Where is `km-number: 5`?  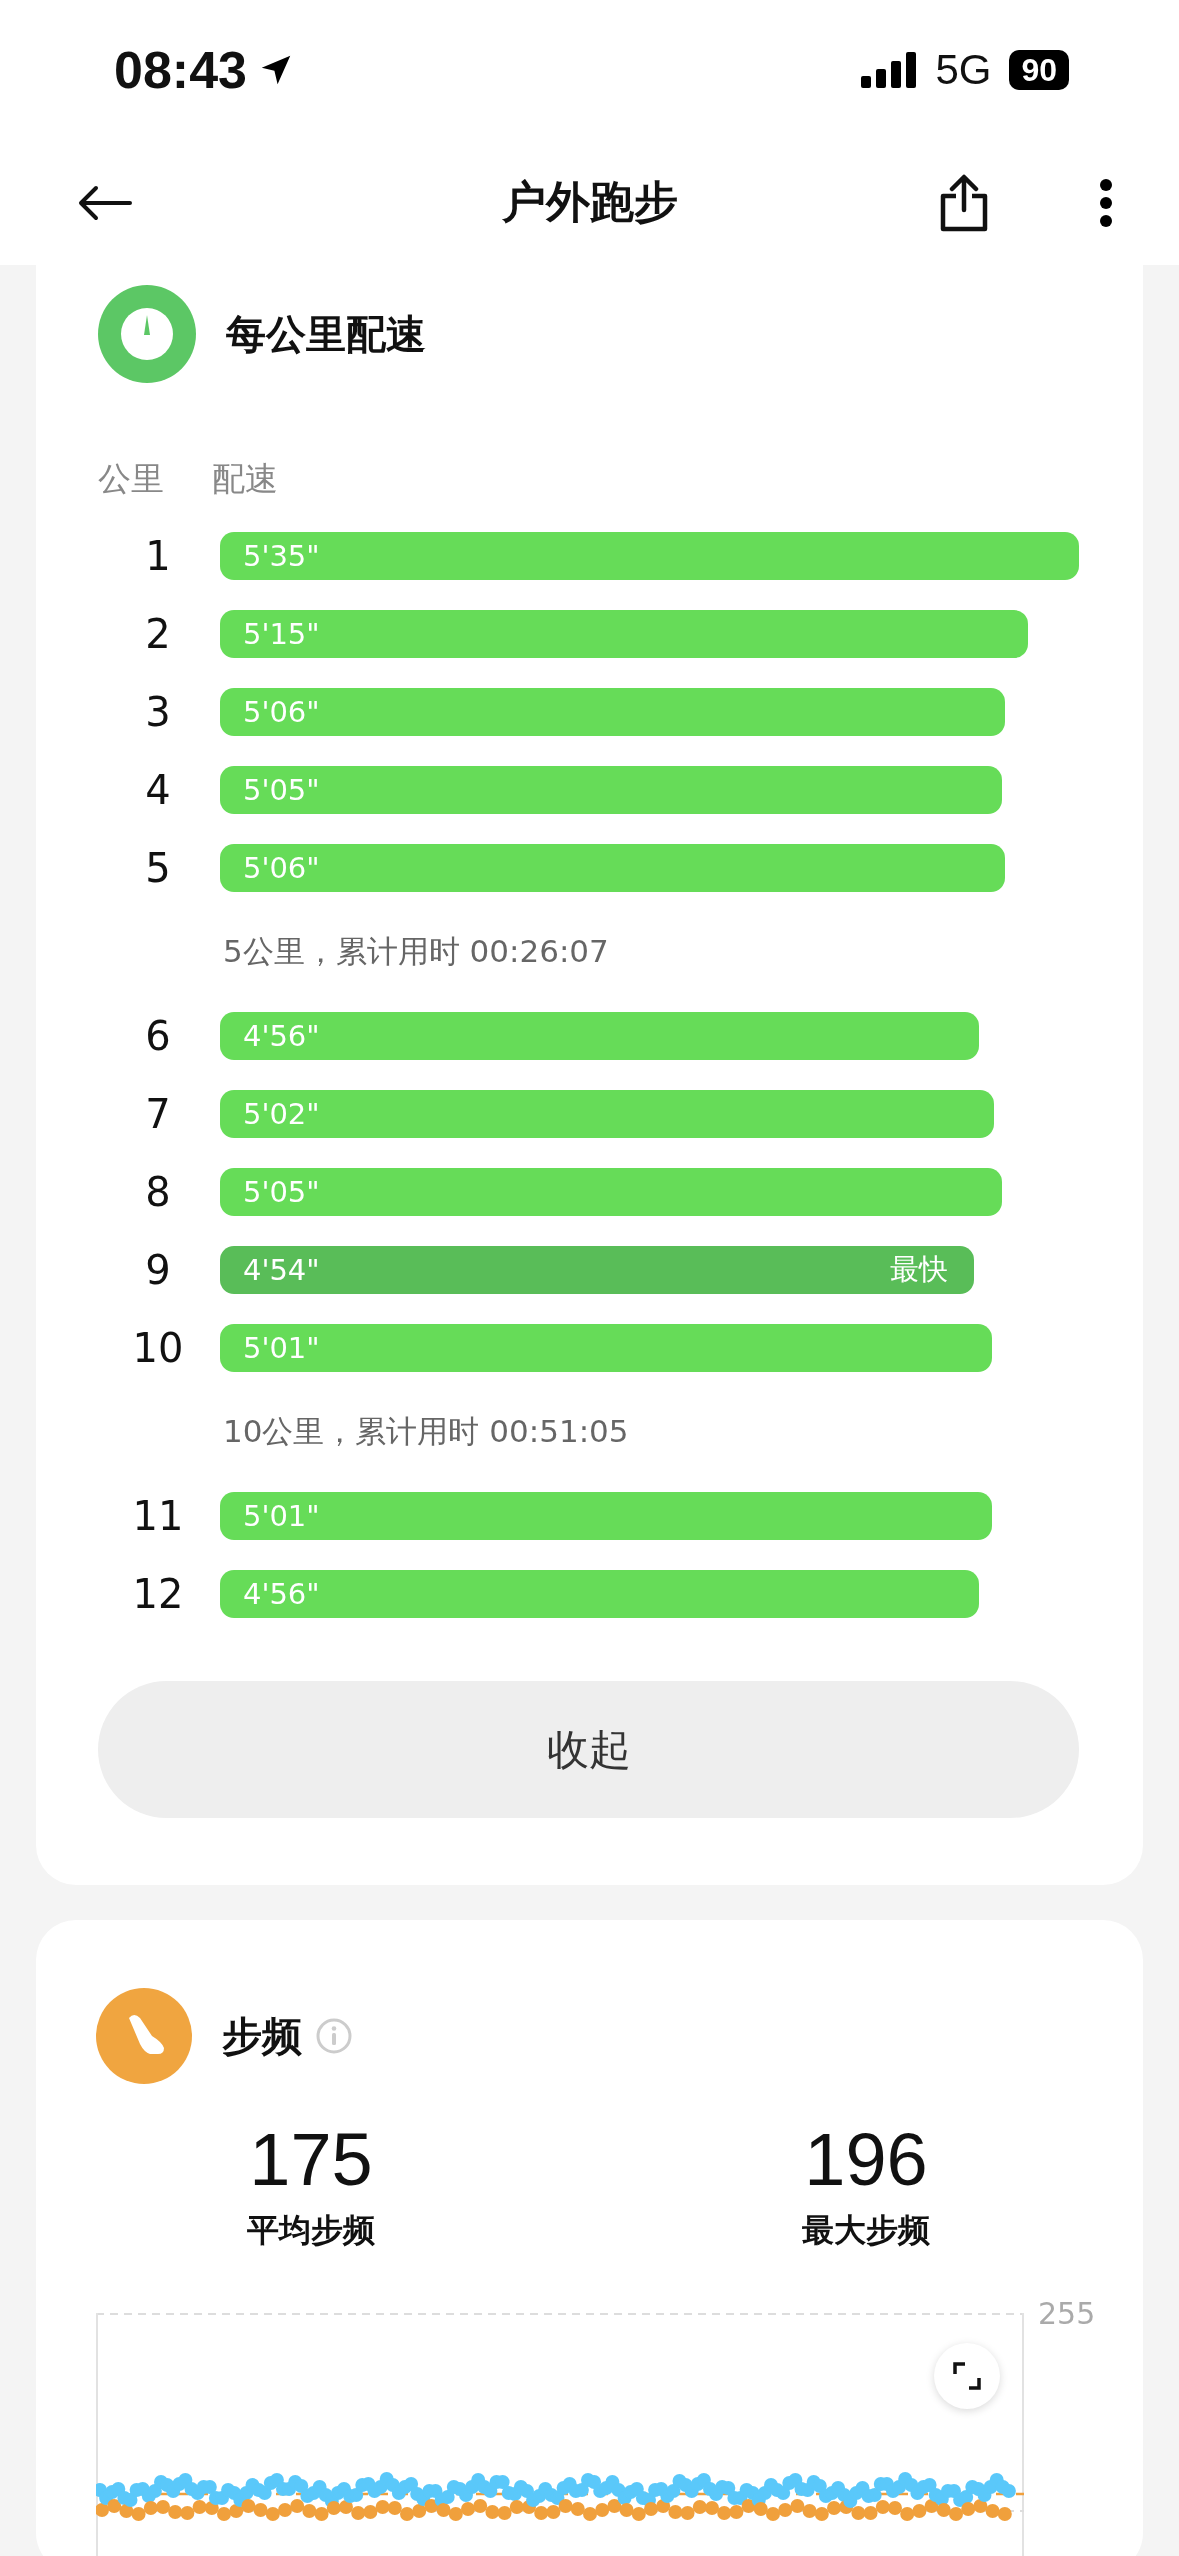
km-number: 5 is located at coordinates (158, 868).